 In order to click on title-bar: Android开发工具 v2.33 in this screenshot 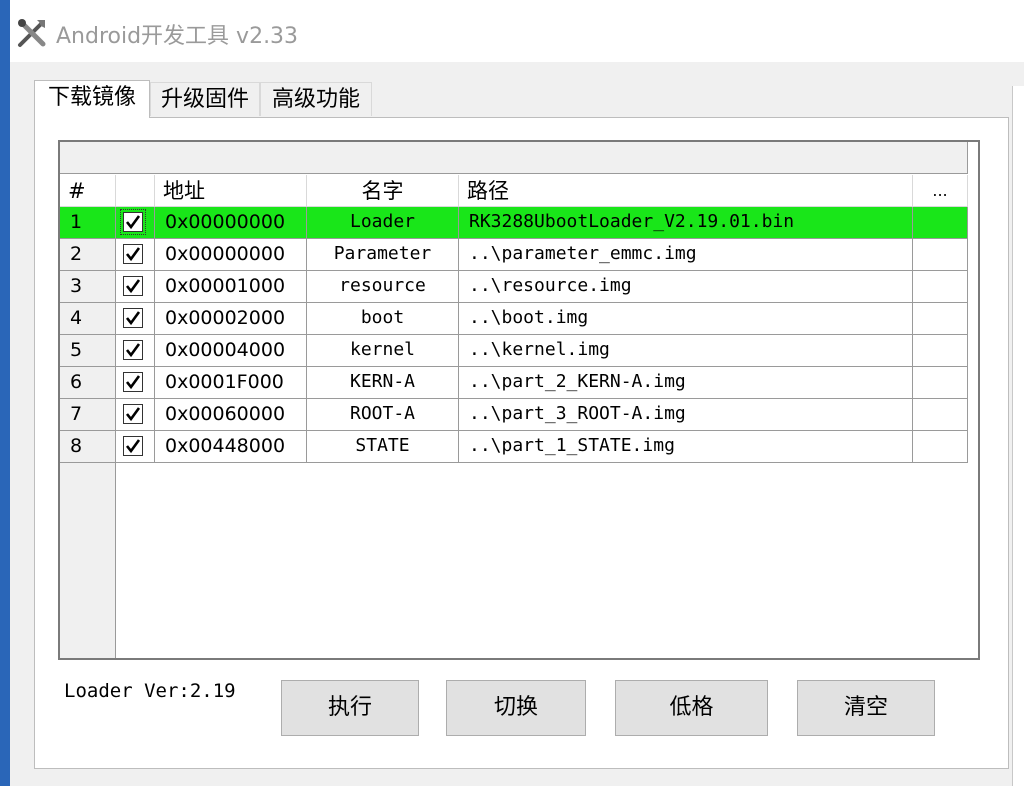, I will do `click(517, 31)`.